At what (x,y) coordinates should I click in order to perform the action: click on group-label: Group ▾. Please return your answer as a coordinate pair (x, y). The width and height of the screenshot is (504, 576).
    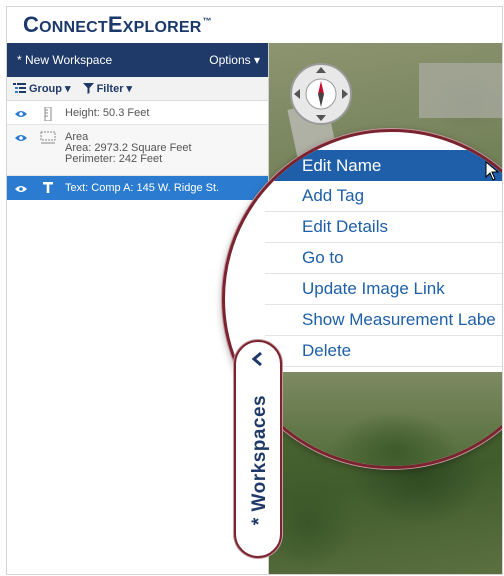
    Looking at the image, I should click on (50, 89).